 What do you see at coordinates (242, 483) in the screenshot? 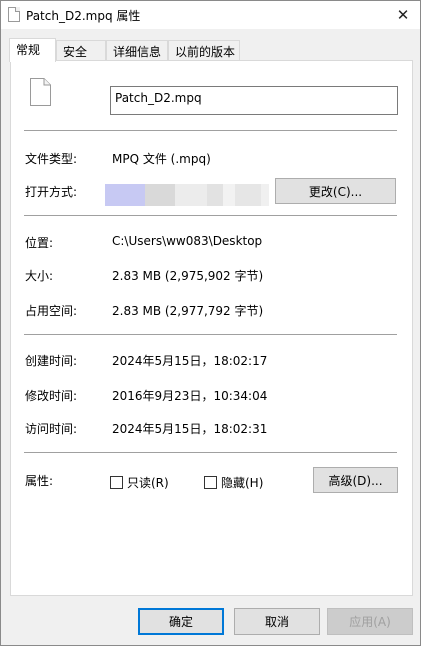
I see `hidden-label: 隐藏(H)` at bounding box center [242, 483].